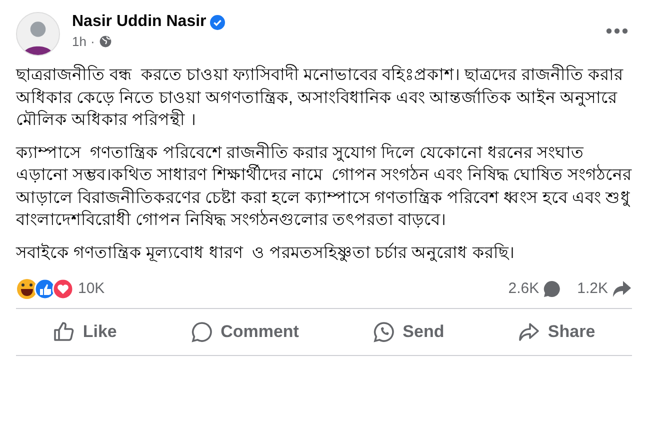 The image size is (648, 431). What do you see at coordinates (617, 31) in the screenshot?
I see `more-options-icon` at bounding box center [617, 31].